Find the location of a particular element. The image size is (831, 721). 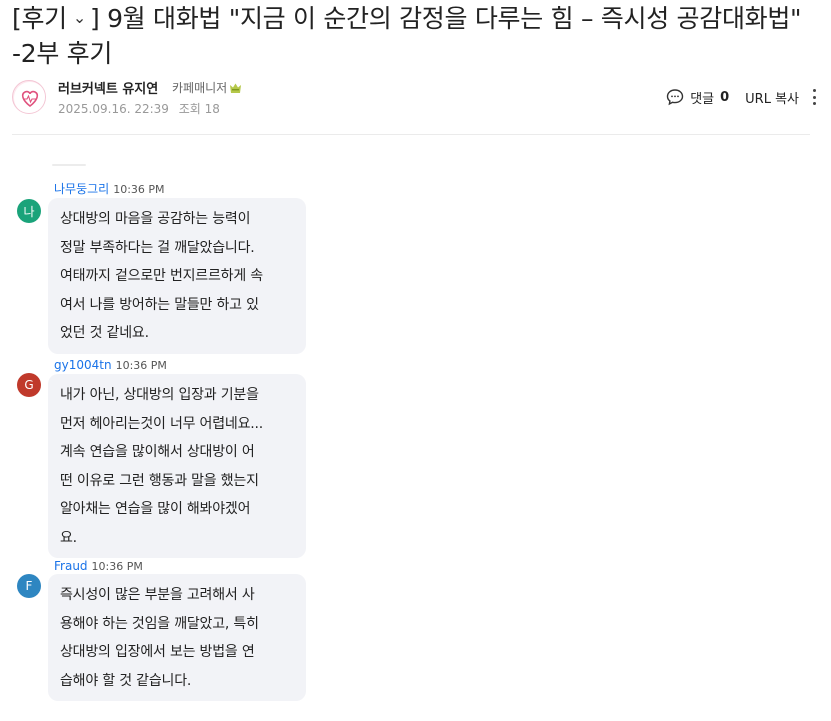

category-label: [후기 is located at coordinates (39, 18).